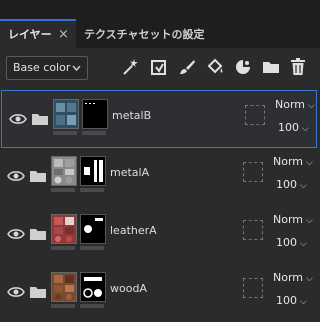 This screenshot has width=320, height=322. Describe the element at coordinates (243, 67) in the screenshot. I see `smart-material-icon` at that location.